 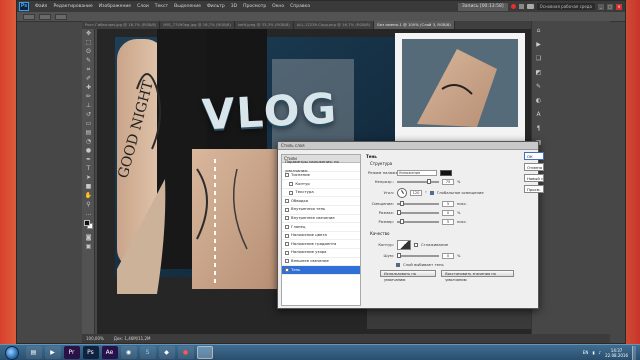 I want to click on channels-panel-icon: ◩, so click(x=538, y=72).